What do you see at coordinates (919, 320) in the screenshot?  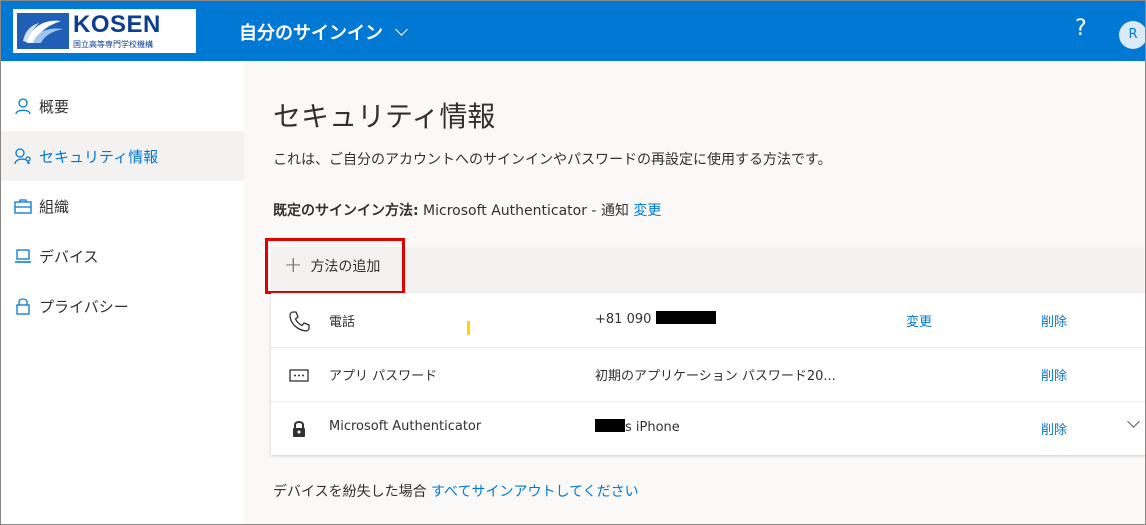 I see `change-link: 変更` at bounding box center [919, 320].